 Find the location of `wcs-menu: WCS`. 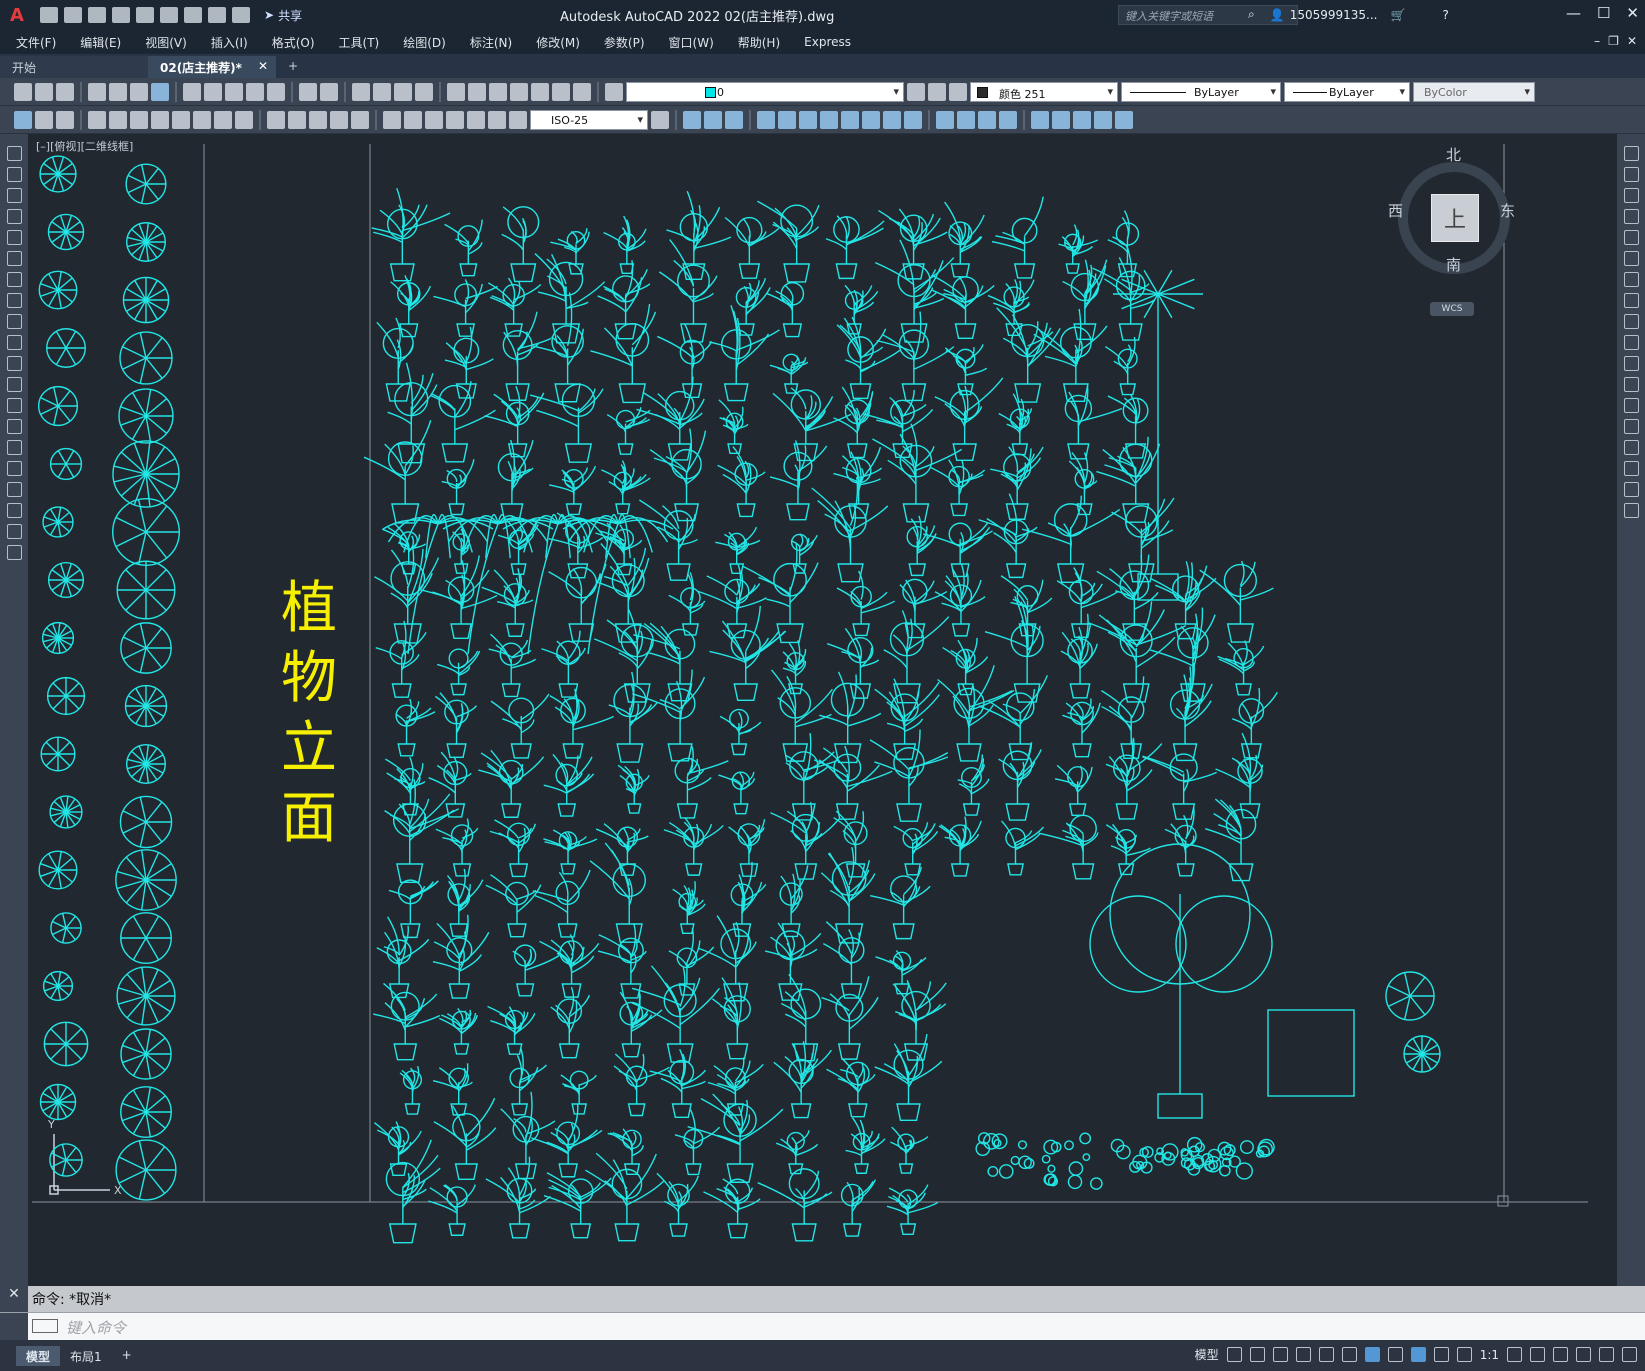

wcs-menu: WCS is located at coordinates (1452, 309).